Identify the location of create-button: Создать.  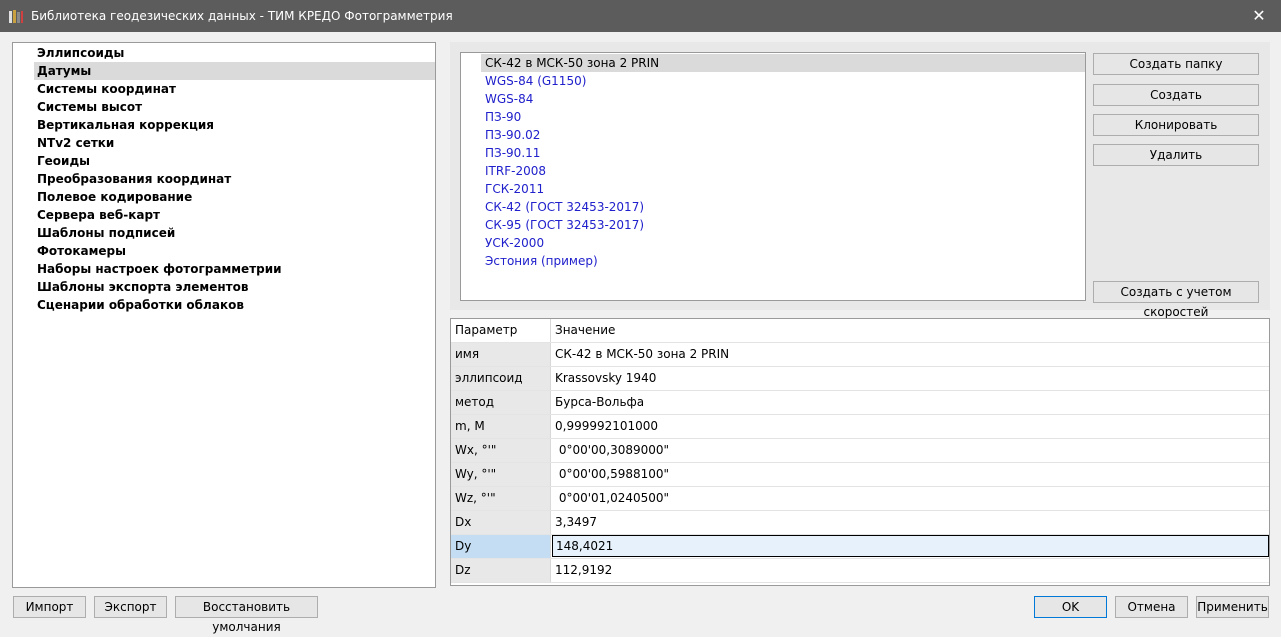
(1176, 95).